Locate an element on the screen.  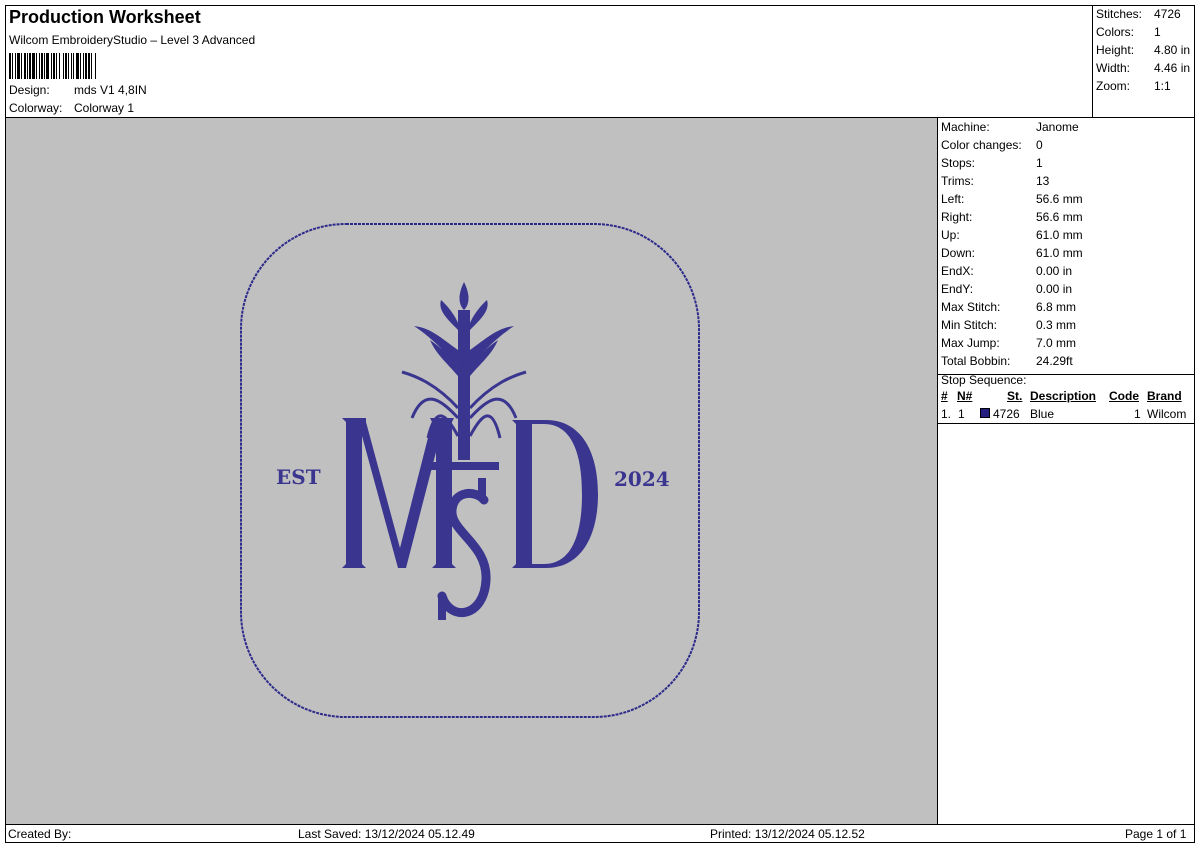
machine-info-value: 1 is located at coordinates (1039, 163).